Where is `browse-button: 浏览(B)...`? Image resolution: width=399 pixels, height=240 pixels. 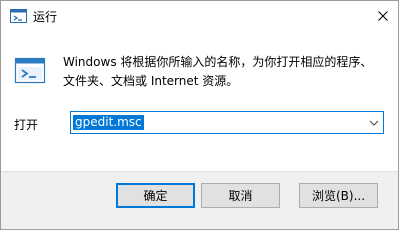 browse-button: 浏览(B)... is located at coordinates (338, 195).